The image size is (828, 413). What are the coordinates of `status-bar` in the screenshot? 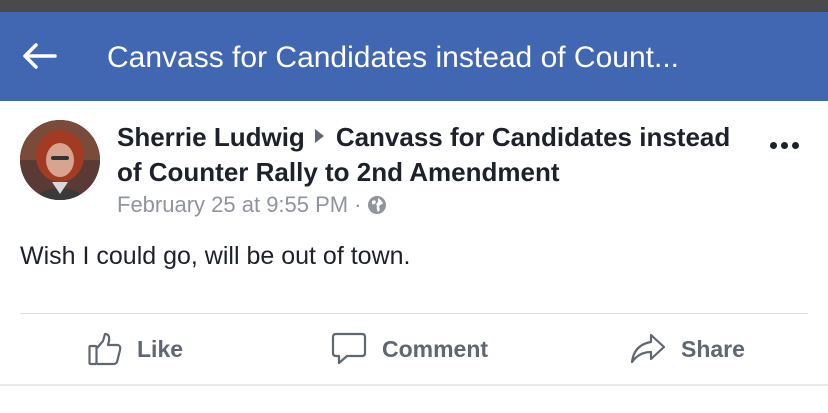 It's located at (414, 6).